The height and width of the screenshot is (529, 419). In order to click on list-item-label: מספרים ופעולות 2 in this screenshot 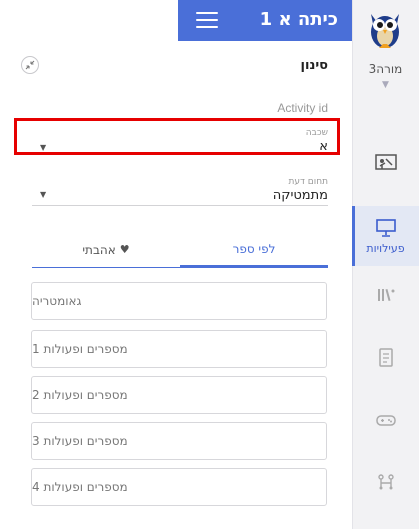, I will do `click(80, 395)`.